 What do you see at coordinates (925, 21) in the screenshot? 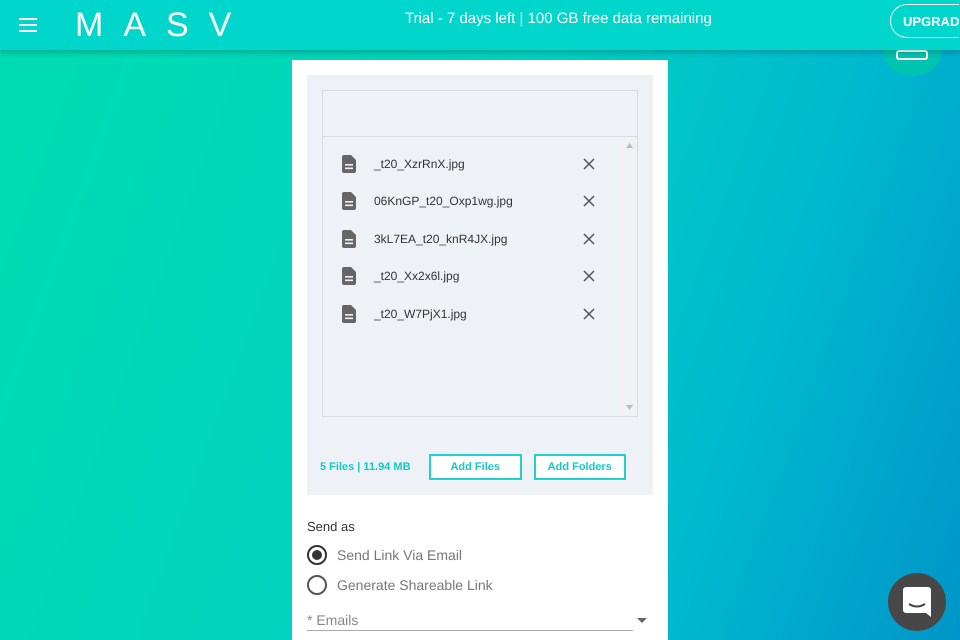
I see `upgrade-button: UPGRAD` at bounding box center [925, 21].